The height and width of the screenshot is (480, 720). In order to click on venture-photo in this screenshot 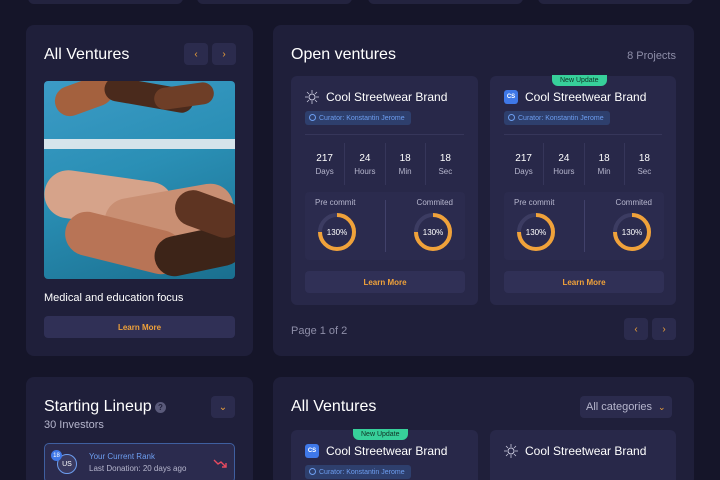, I will do `click(139, 180)`.